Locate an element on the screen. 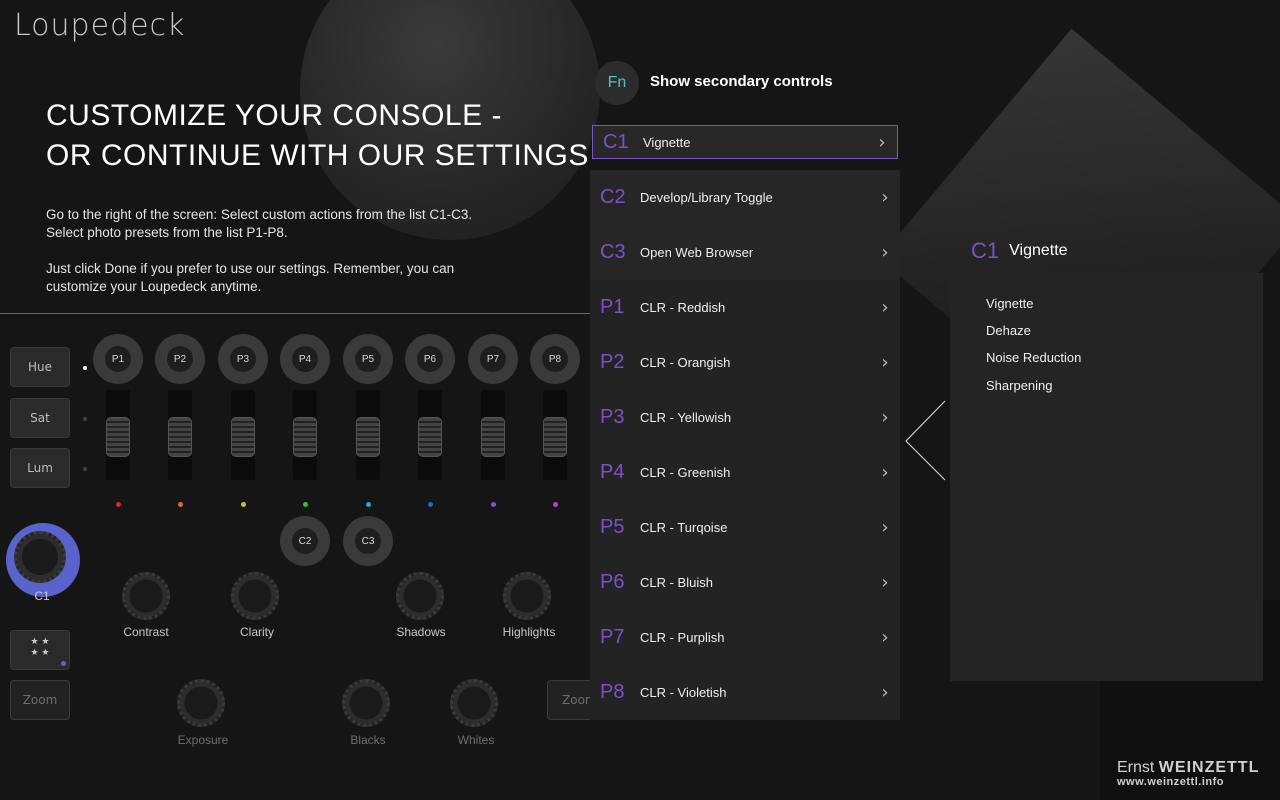 This screenshot has height=800, width=1280. preset-label-p7: P7 is located at coordinates (493, 359).